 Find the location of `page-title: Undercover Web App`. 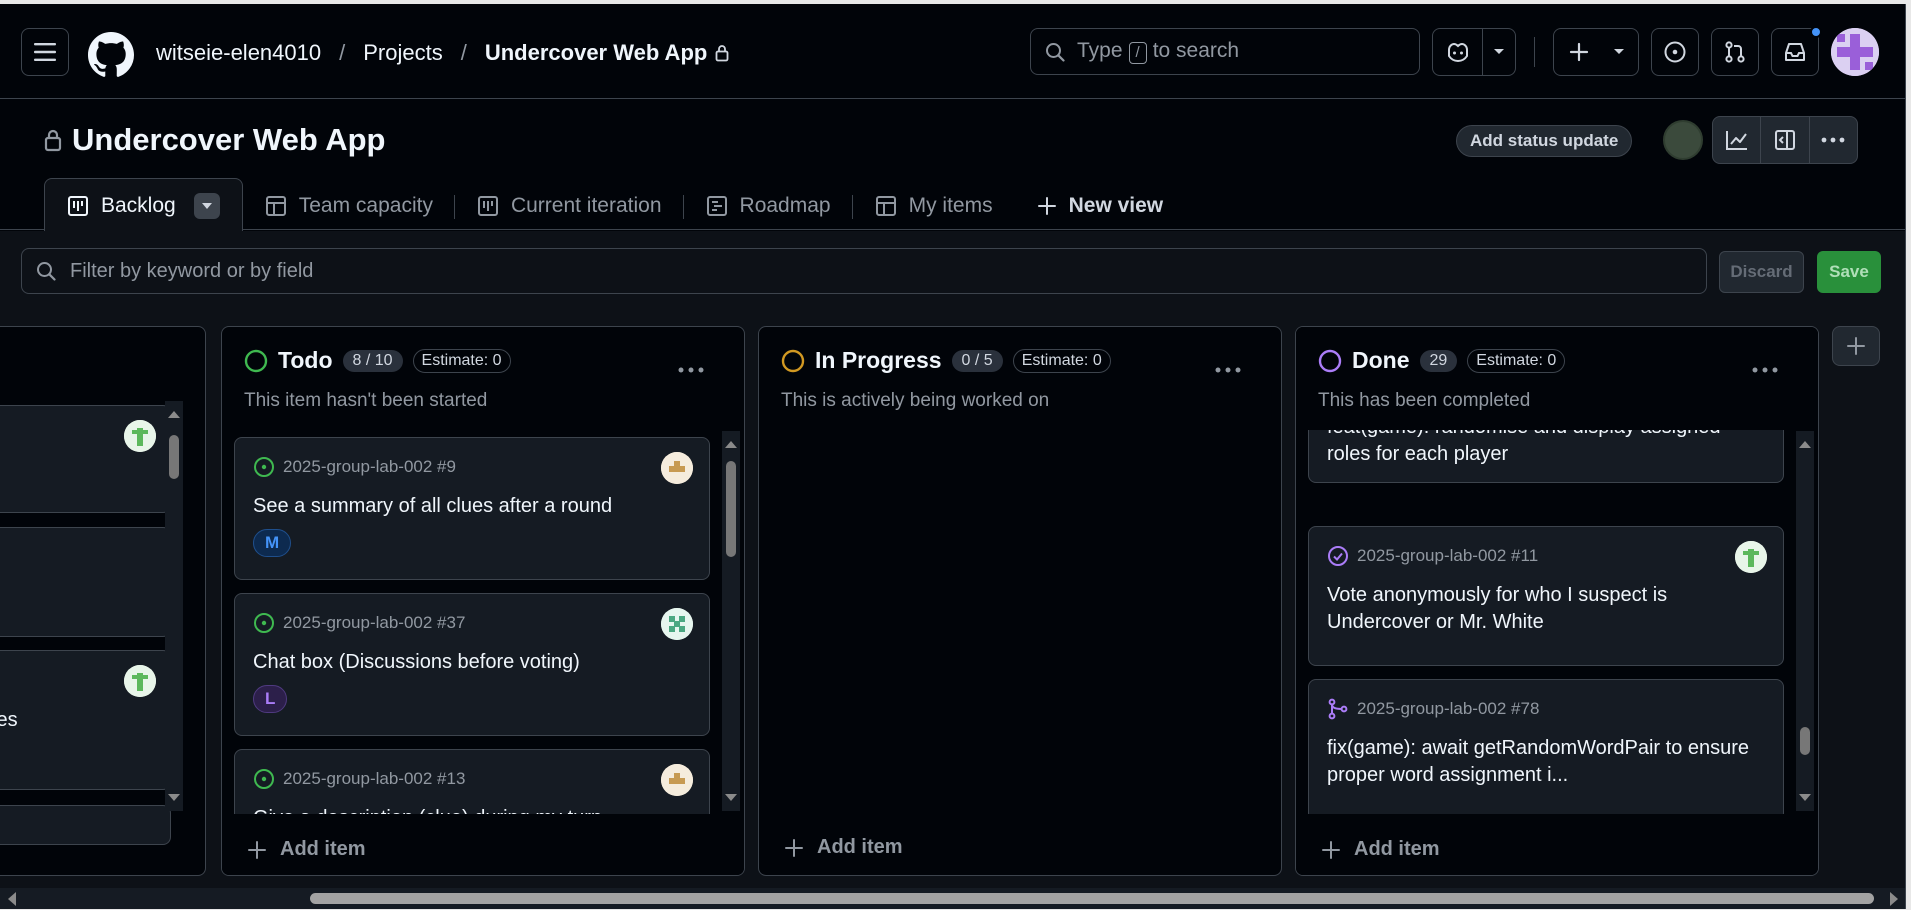

page-title: Undercover Web App is located at coordinates (215, 140).